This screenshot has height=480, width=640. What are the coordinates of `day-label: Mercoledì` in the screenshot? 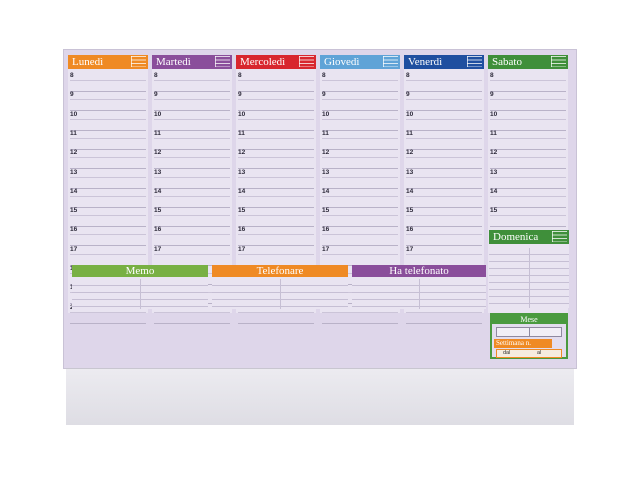 It's located at (263, 62).